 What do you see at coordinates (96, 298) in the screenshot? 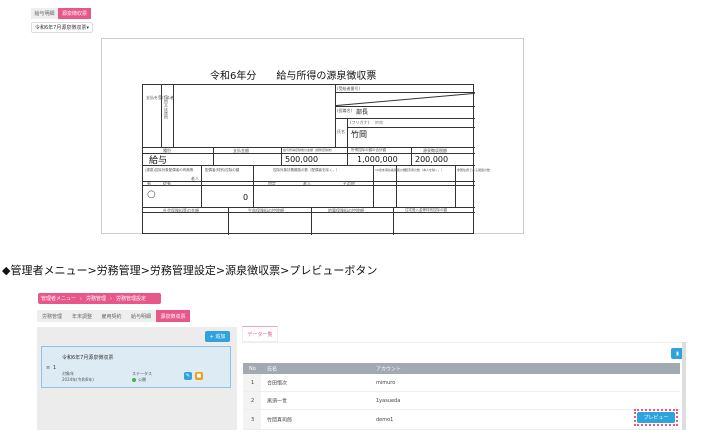
I see `breadcrumb-labor: 労務管理` at bounding box center [96, 298].